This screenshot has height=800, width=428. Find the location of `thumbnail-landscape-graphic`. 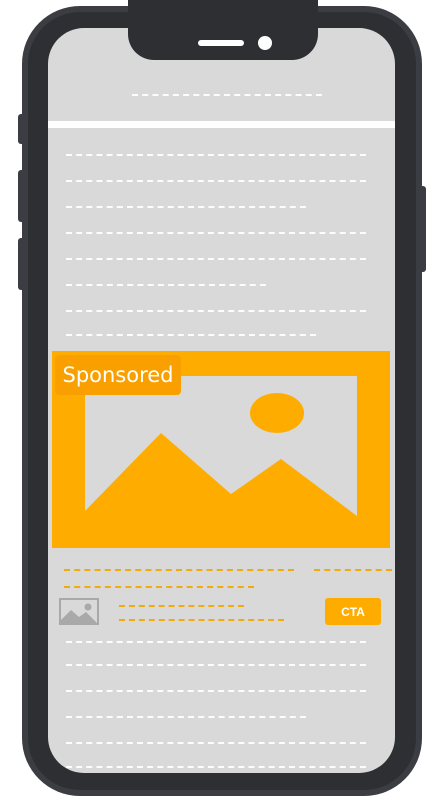

thumbnail-landscape-graphic is located at coordinates (79, 613).